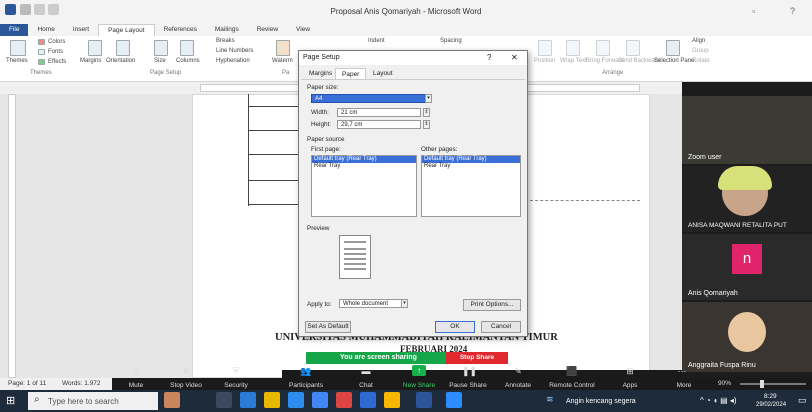  What do you see at coordinates (303, 30) in the screenshot?
I see `tab-view: View` at bounding box center [303, 30].